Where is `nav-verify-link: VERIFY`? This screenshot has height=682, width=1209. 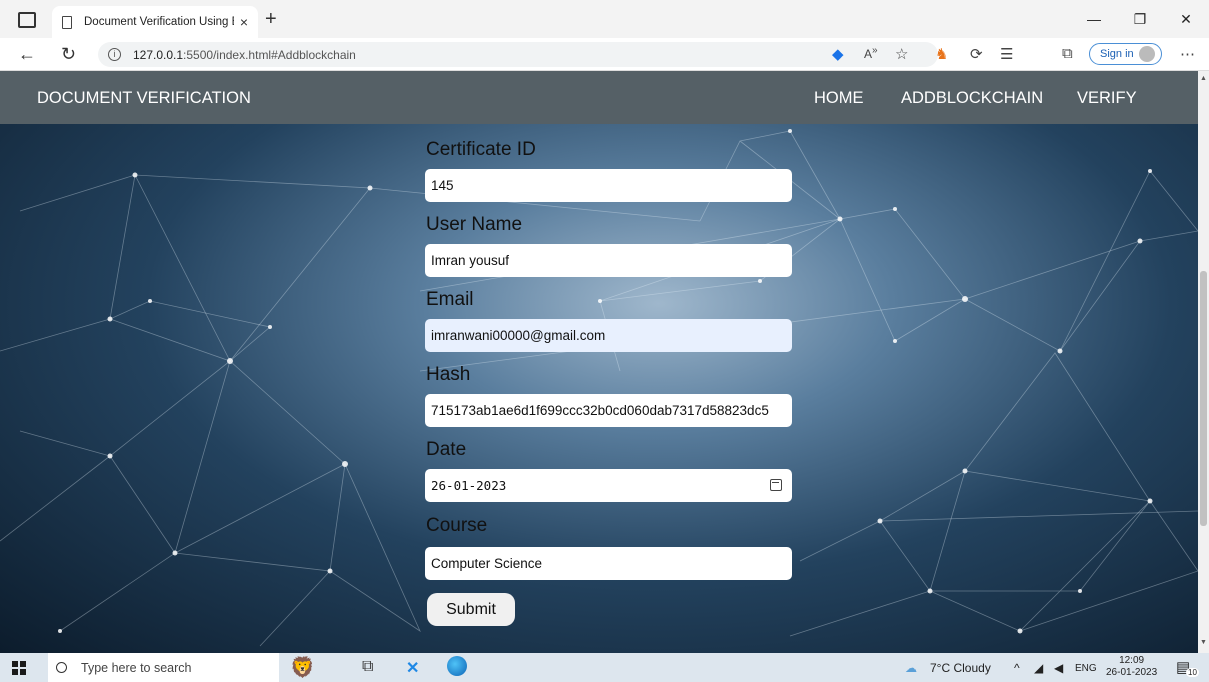 nav-verify-link: VERIFY is located at coordinates (1107, 98).